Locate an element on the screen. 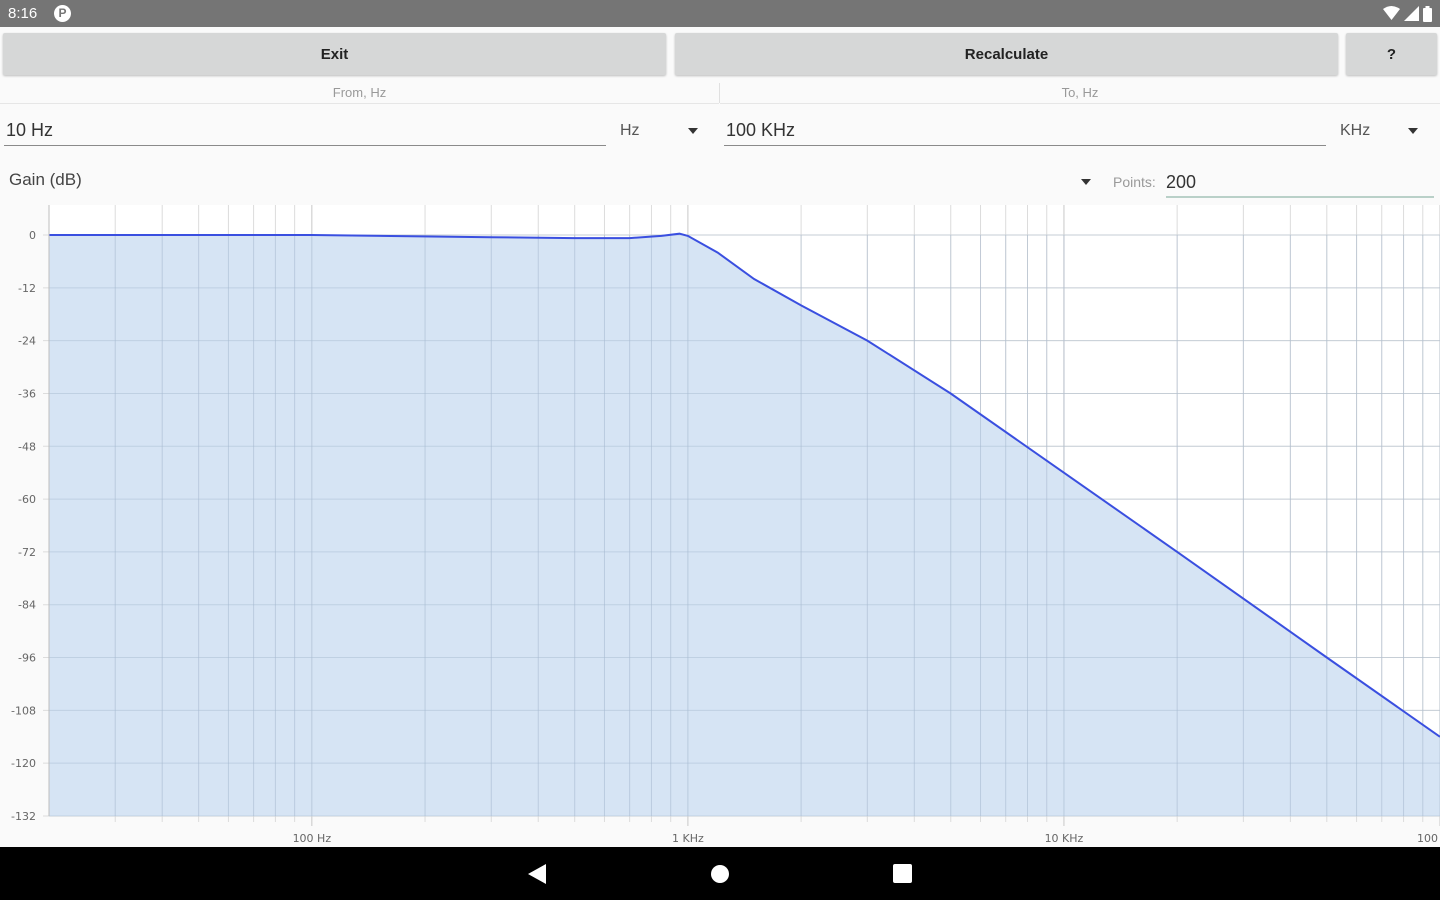  from-frequency-input is located at coordinates (305, 131).